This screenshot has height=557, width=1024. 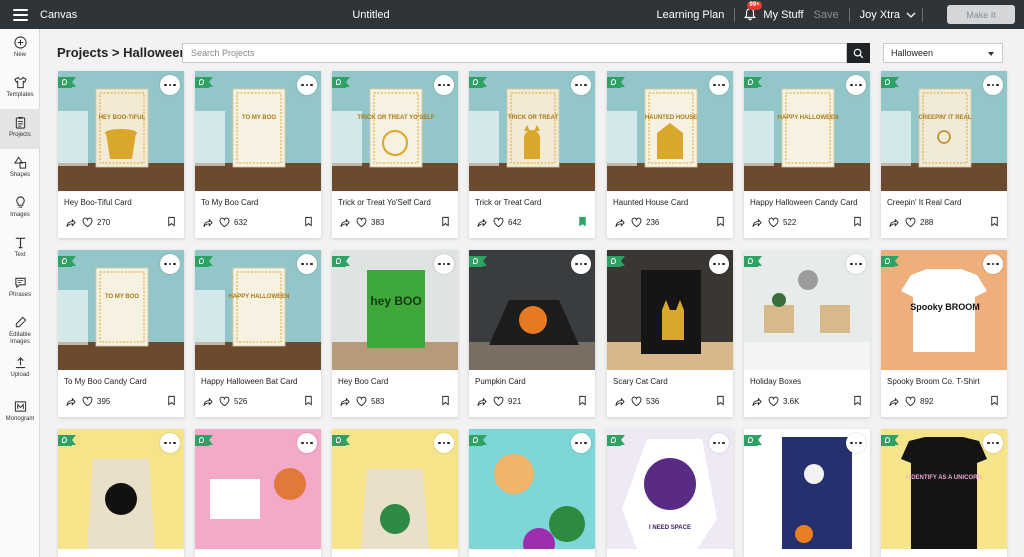 What do you see at coordinates (532, 201) in the screenshot?
I see `project-title: Trick or Treat Card` at bounding box center [532, 201].